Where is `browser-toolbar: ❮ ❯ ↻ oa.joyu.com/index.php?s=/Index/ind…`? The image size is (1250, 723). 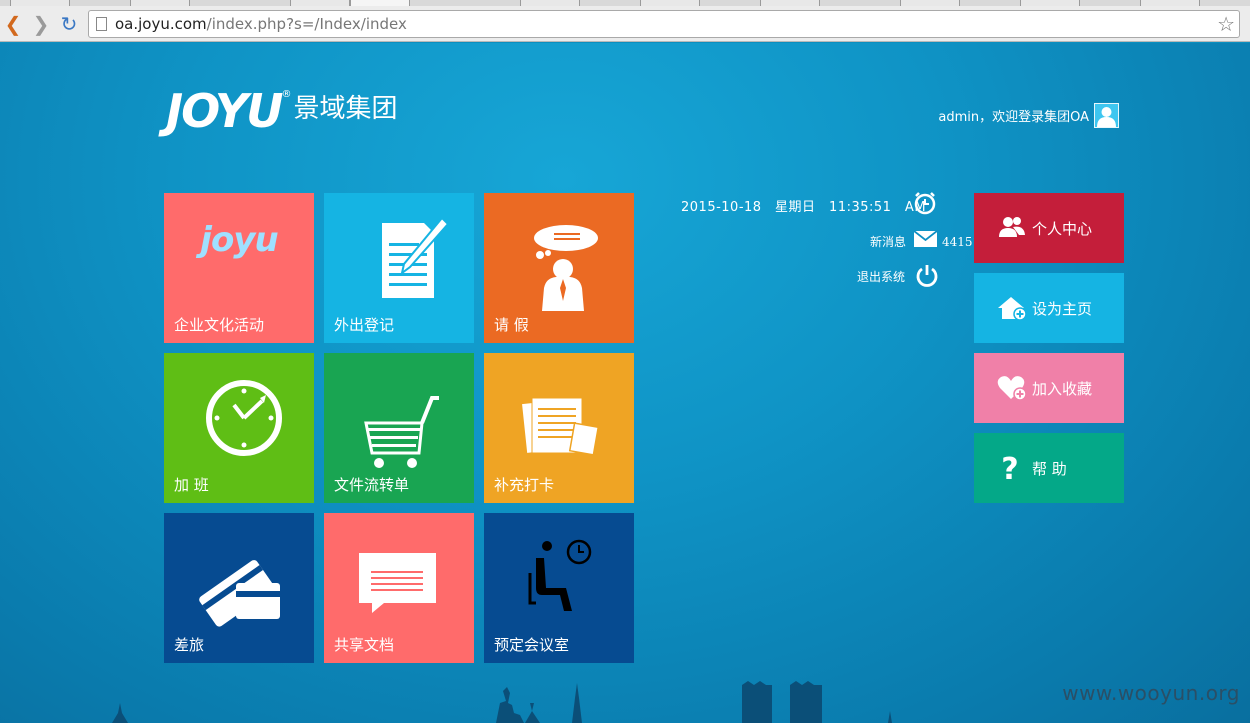 browser-toolbar: ❮ ❯ ↻ oa.joyu.com/index.php?s=/Index/ind… is located at coordinates (625, 24).